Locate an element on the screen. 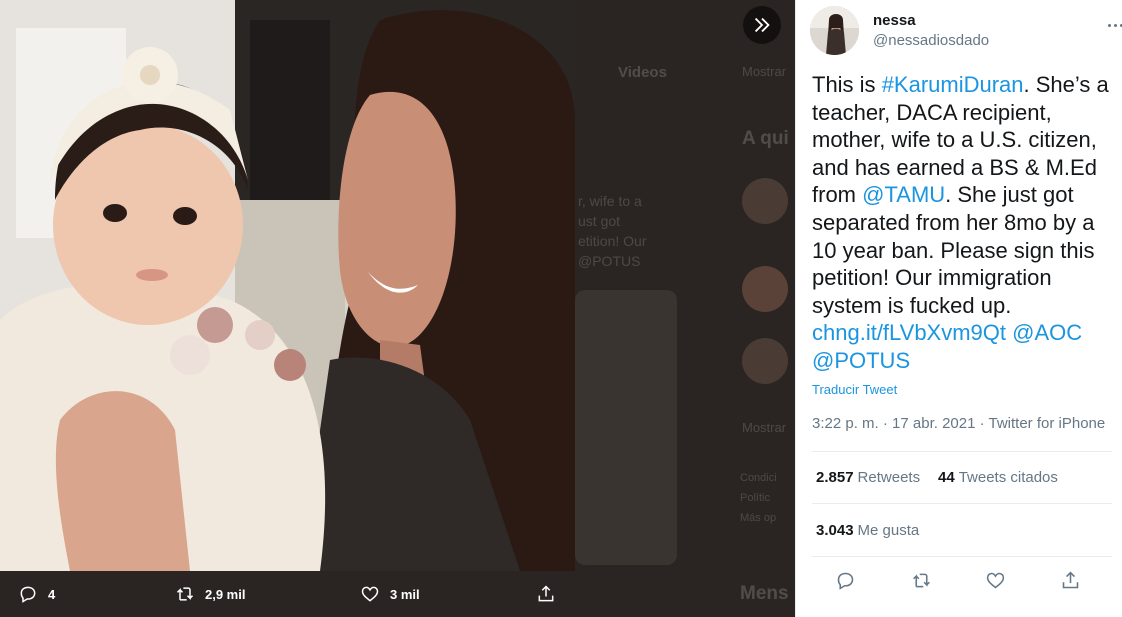 The height and width of the screenshot is (617, 1122). retweets-stat: 2.857 Retweets is located at coordinates (868, 477).